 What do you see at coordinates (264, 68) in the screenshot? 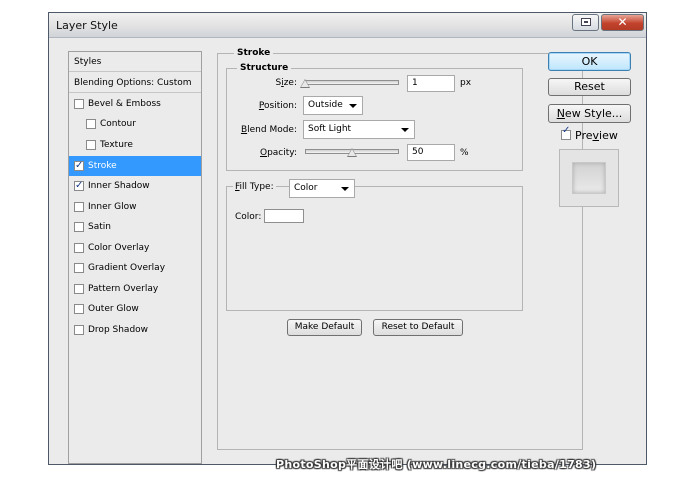
I see `structure-group-title: Structure` at bounding box center [264, 68].